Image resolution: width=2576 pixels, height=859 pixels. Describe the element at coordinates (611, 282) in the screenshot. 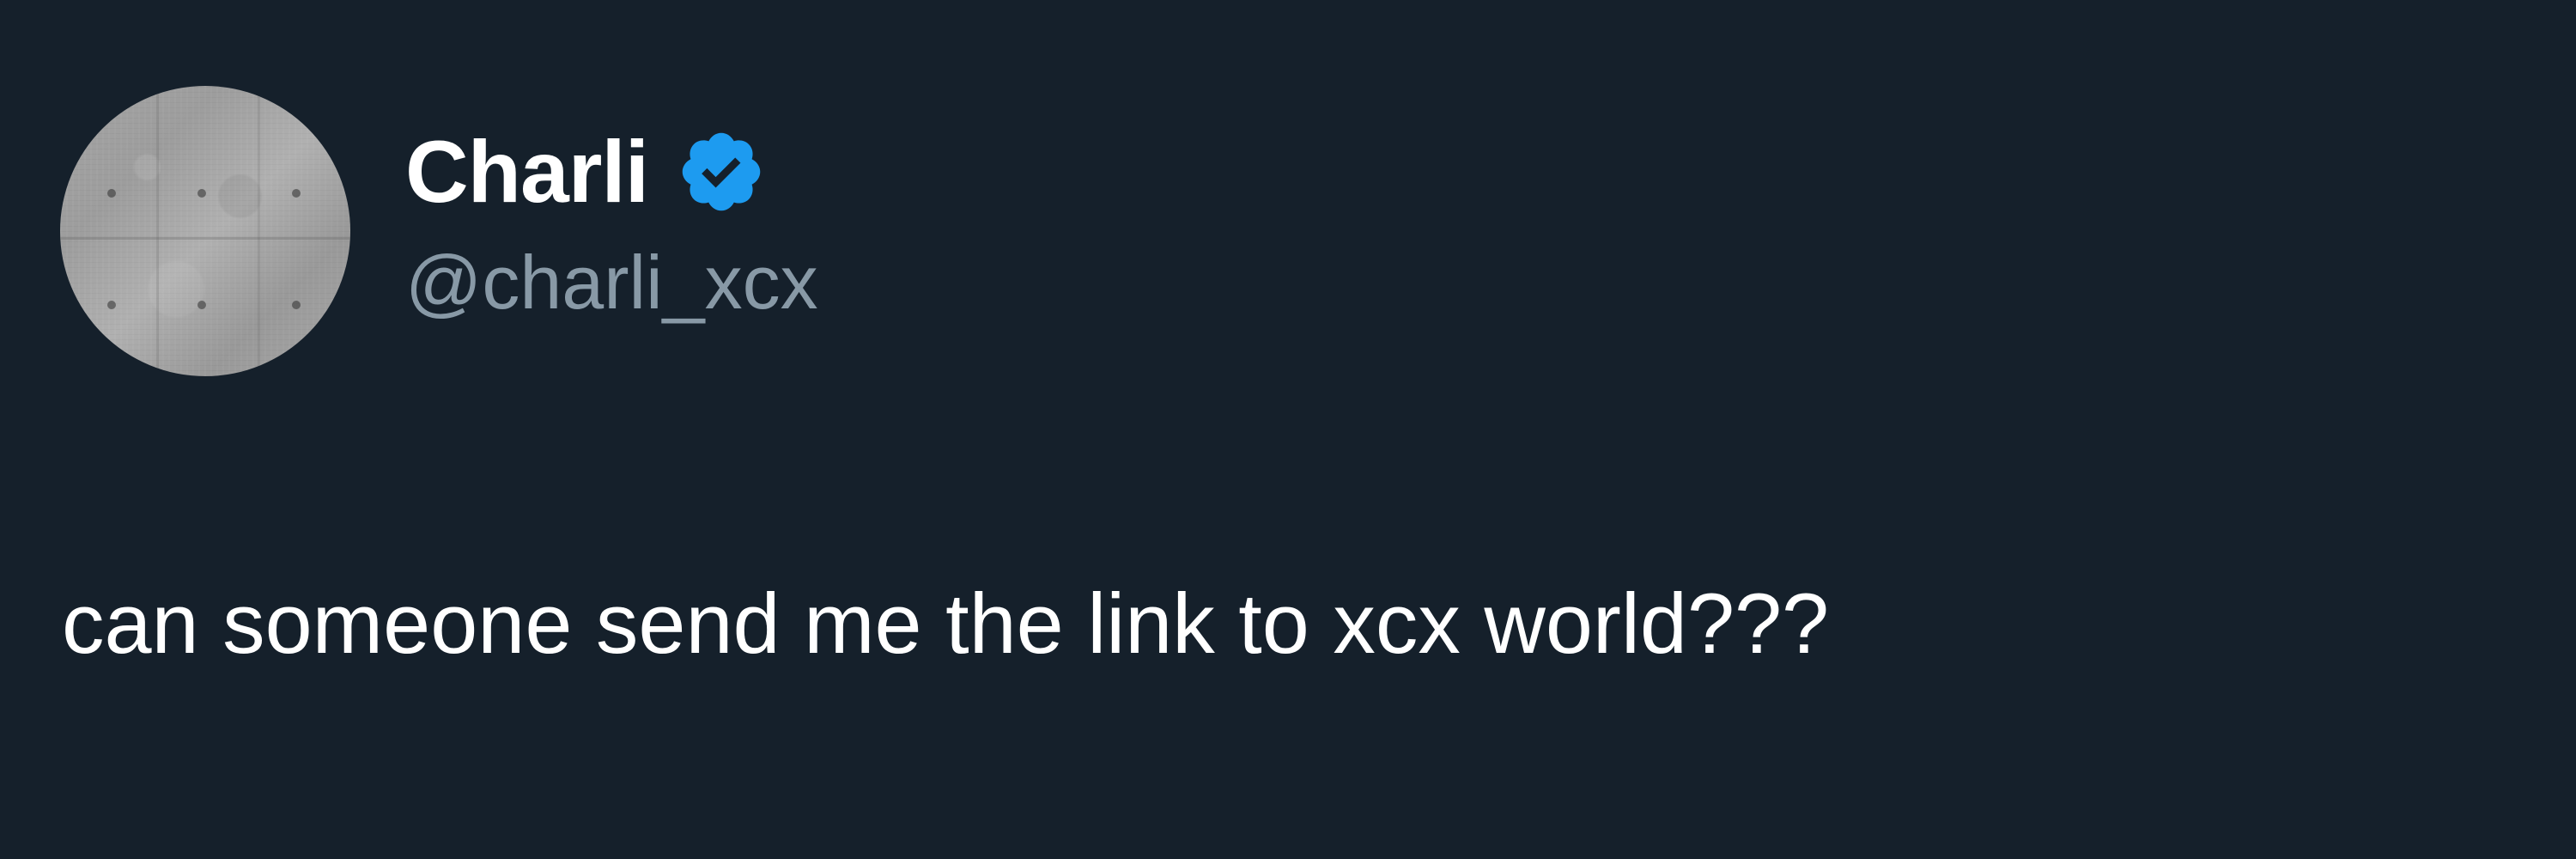

I see `author-handle: @charli_xcx` at that location.